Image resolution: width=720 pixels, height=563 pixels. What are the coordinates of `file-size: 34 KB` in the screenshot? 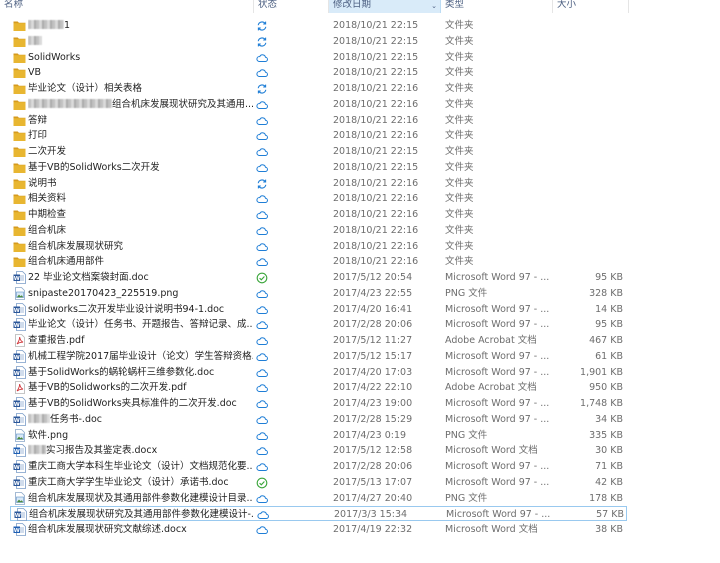 It's located at (609, 419).